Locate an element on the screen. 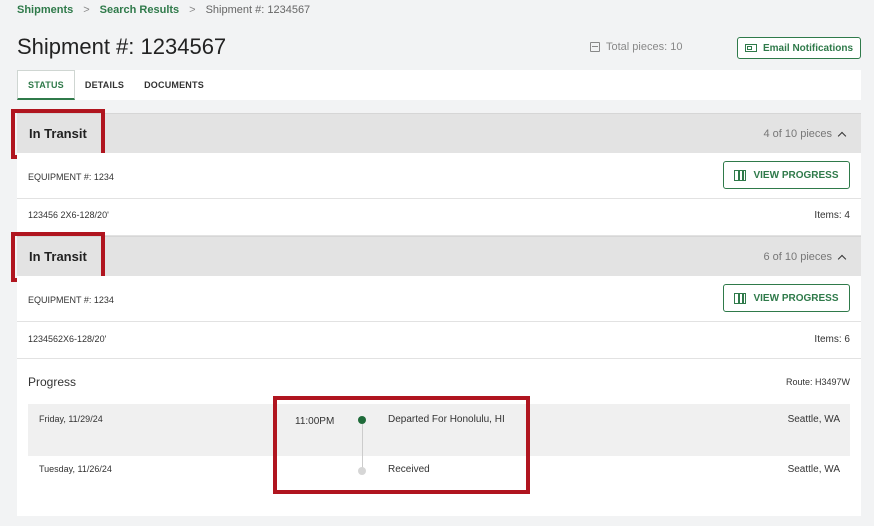  total-pieces-label: Total pieces: 10 is located at coordinates (644, 47).